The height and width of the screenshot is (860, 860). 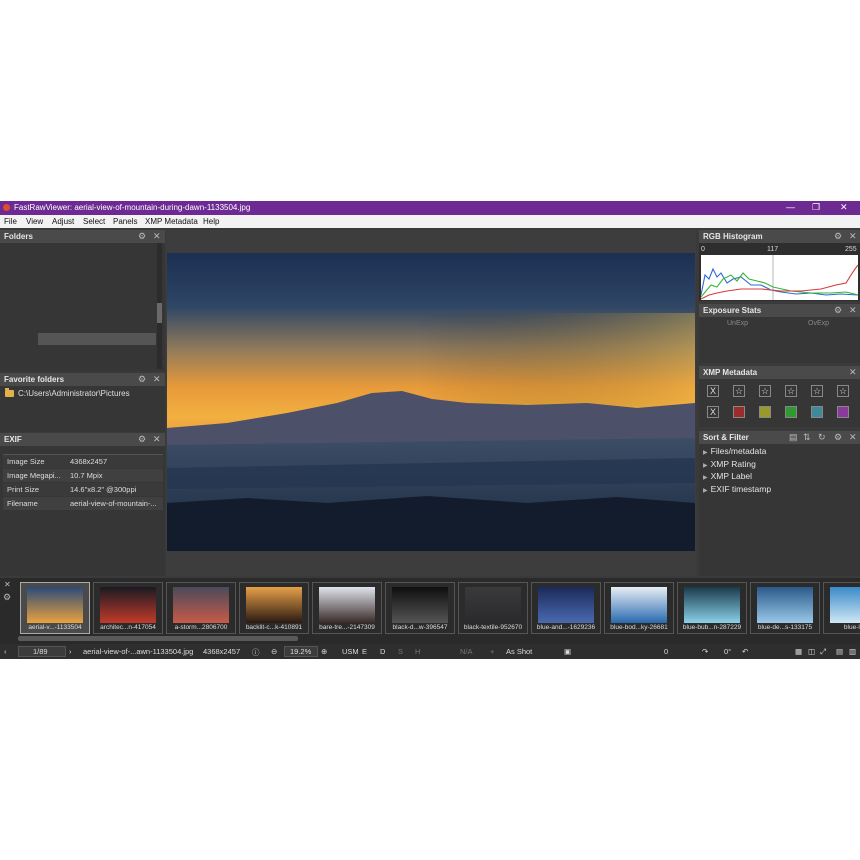 What do you see at coordinates (790, 207) in the screenshot?
I see `minimize-button: —` at bounding box center [790, 207].